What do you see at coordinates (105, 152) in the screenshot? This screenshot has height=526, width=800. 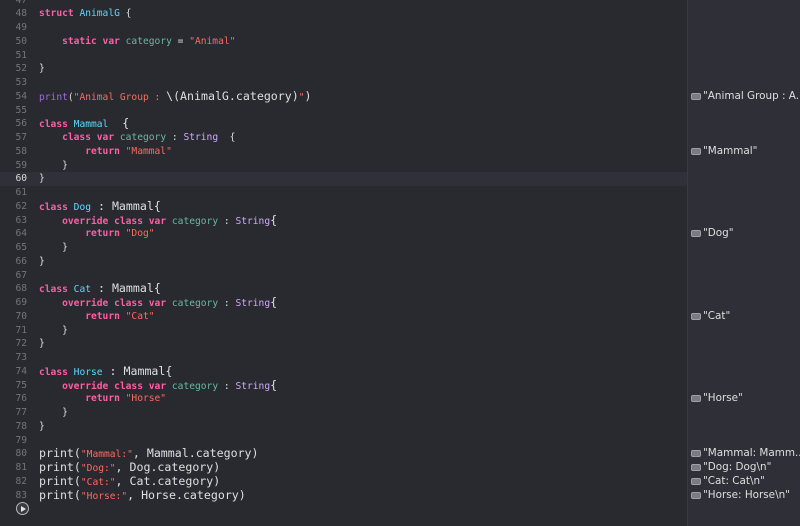 I see `code-text: return "Mammal"` at bounding box center [105, 152].